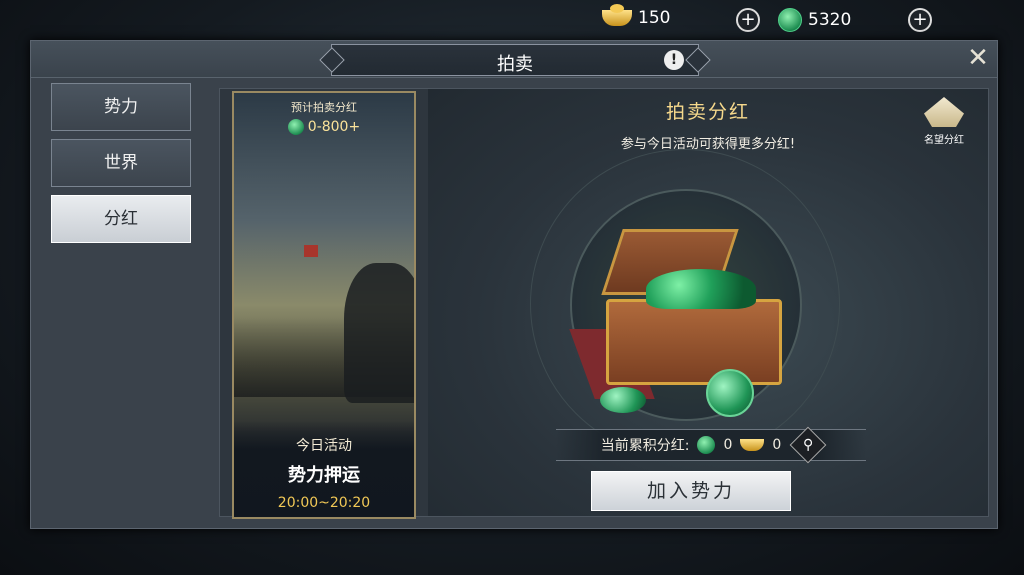 The width and height of the screenshot is (1024, 575). What do you see at coordinates (645, 446) in the screenshot?
I see `accum-label: 当前累积分红:` at bounding box center [645, 446].